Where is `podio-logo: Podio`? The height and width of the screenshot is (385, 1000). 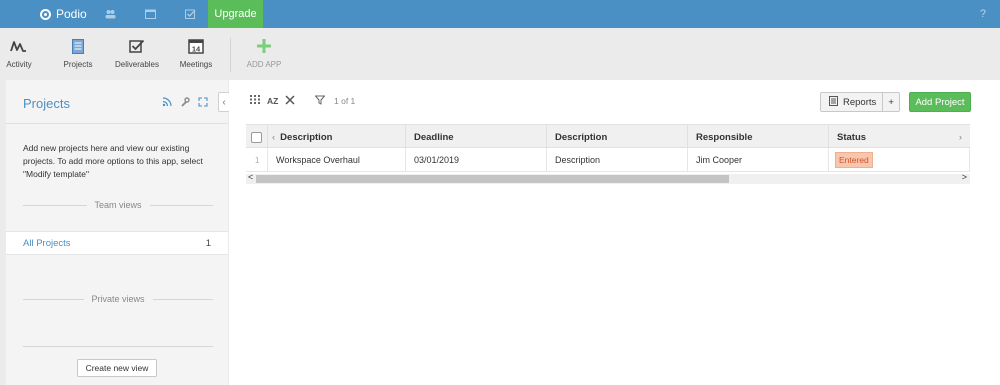 podio-logo: Podio is located at coordinates (63, 14).